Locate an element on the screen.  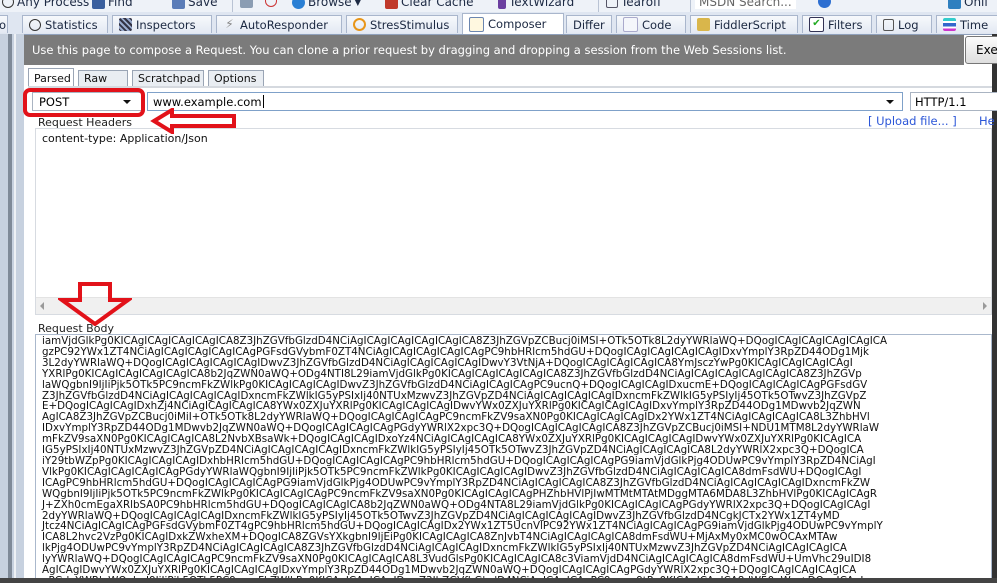
subtab-divider is located at coordinates (510, 87).